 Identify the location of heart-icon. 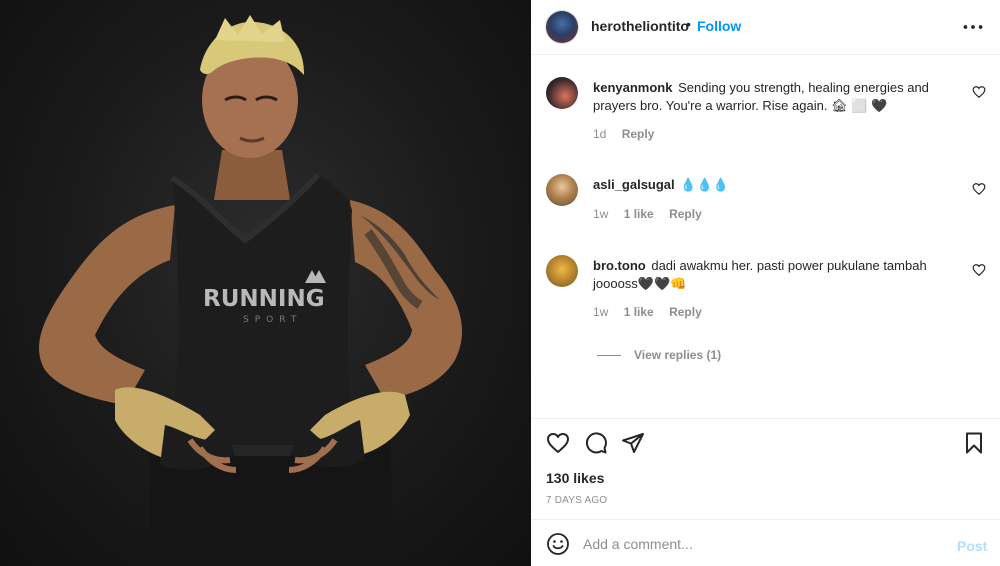
(558, 443).